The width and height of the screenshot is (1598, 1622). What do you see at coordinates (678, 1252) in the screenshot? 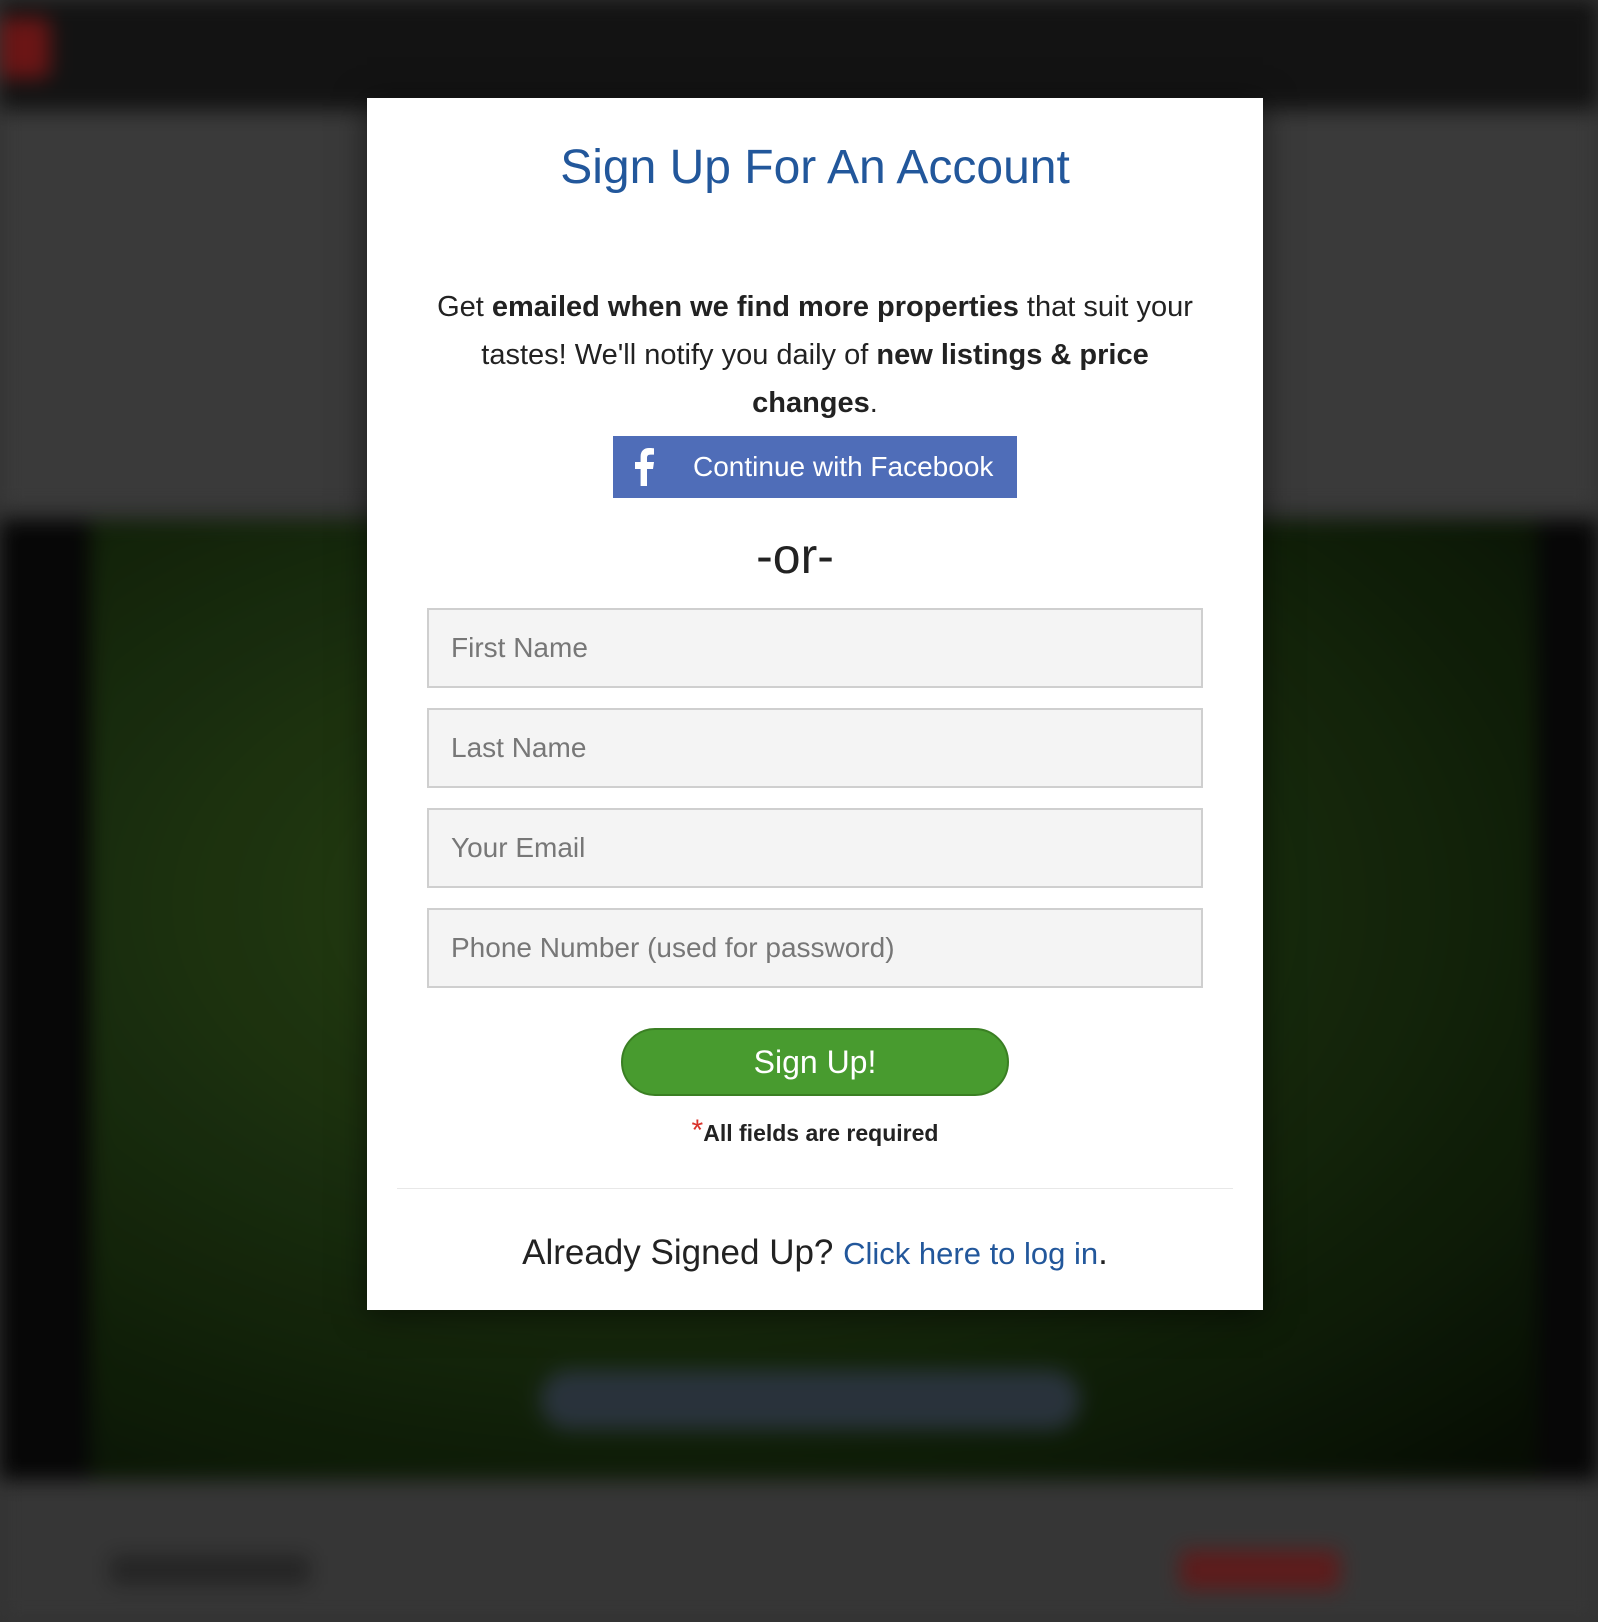
I see `login-prompt: Already Signed Up?` at bounding box center [678, 1252].